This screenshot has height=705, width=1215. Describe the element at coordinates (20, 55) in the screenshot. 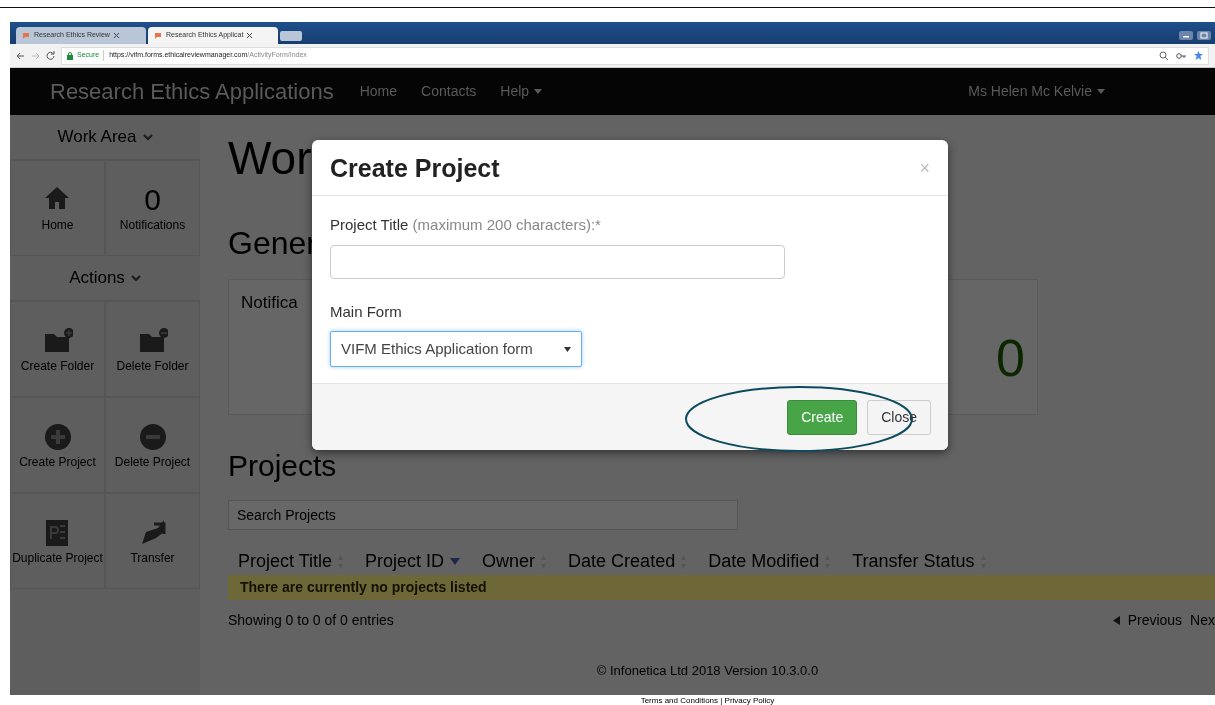

I see `back-arrow-icon` at that location.